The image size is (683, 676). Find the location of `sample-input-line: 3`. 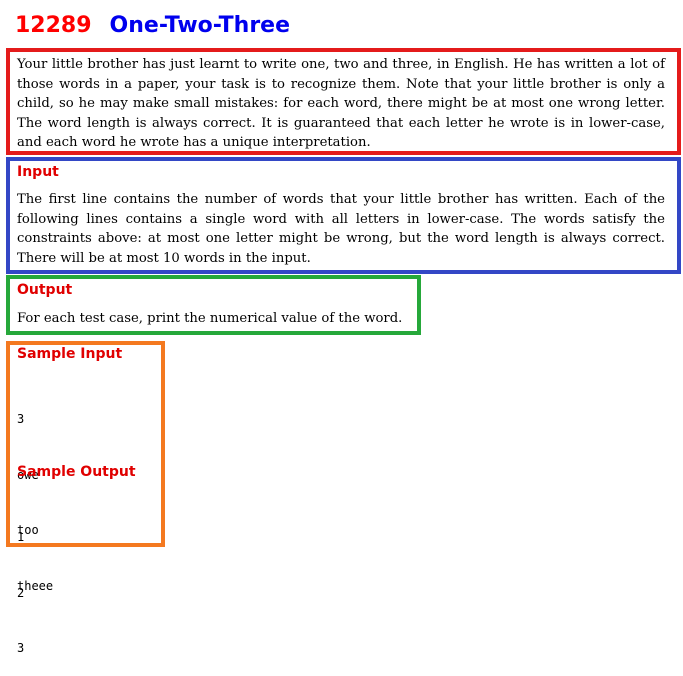

sample-input-line: 3 is located at coordinates (21, 419).